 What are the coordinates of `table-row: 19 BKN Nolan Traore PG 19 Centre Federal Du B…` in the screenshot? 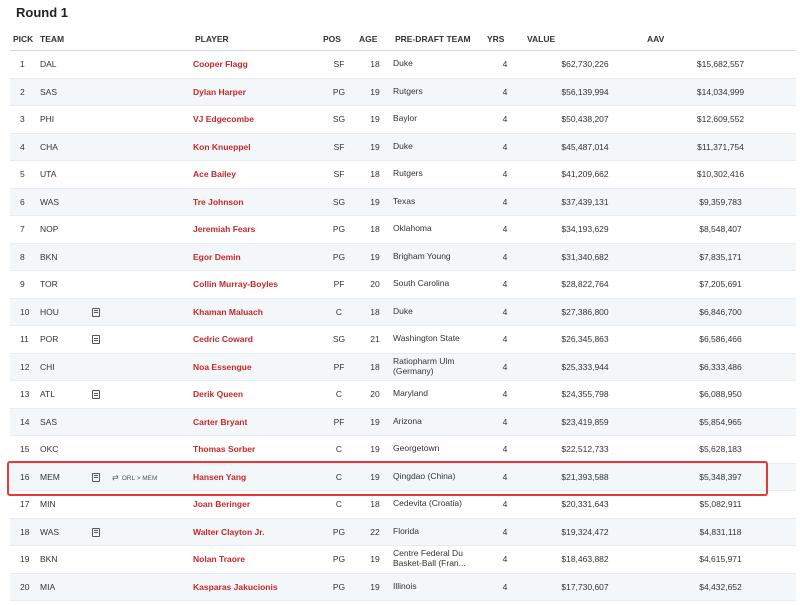 It's located at (403, 559).